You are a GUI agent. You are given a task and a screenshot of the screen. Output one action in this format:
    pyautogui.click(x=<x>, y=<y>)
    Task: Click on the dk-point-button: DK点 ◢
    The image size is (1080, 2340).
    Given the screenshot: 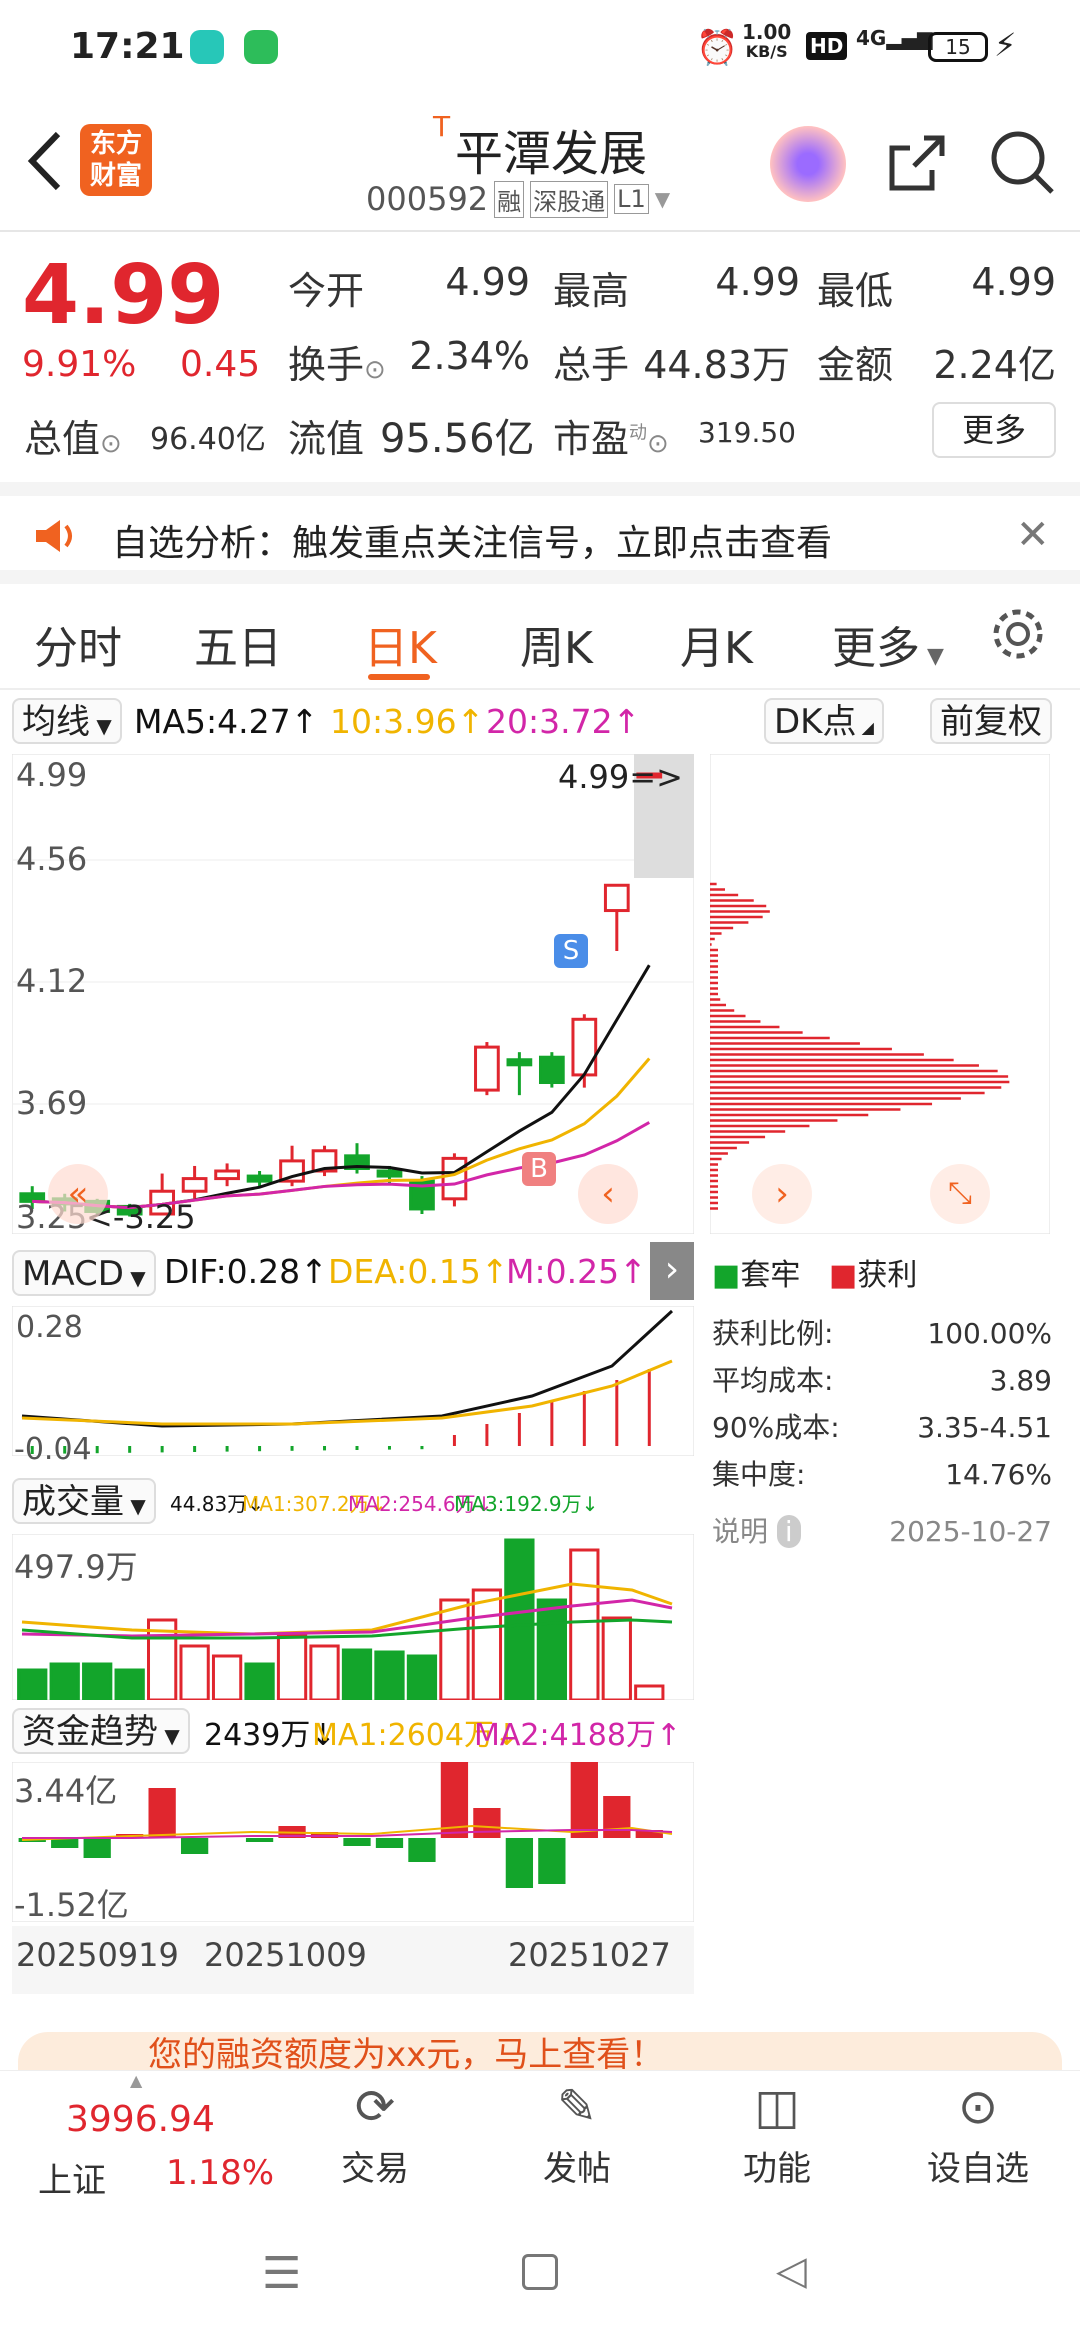 What is the action you would take?
    pyautogui.click(x=824, y=721)
    